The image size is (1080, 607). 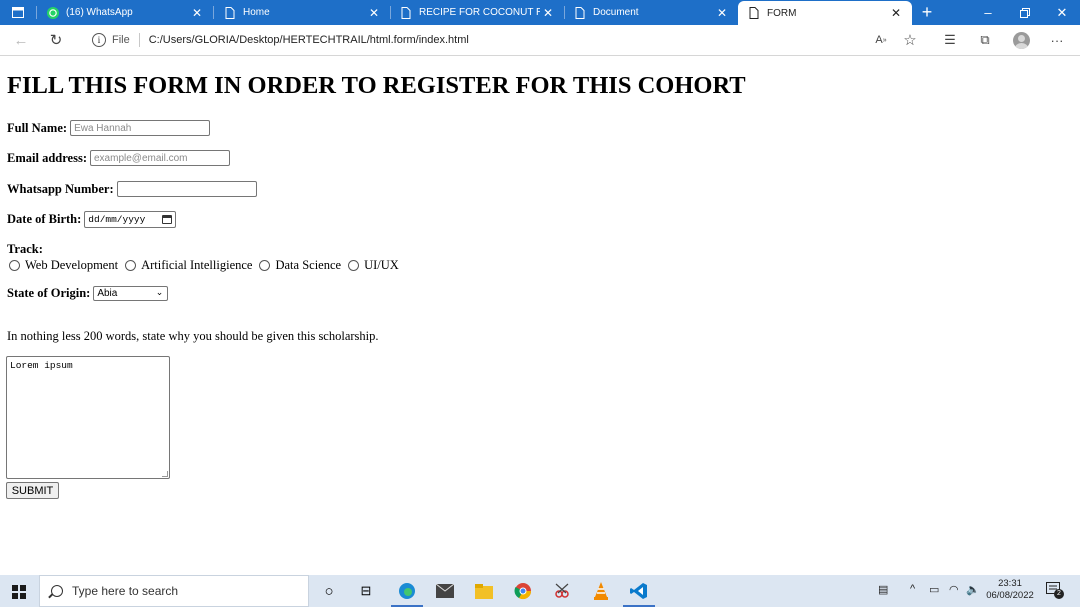 What do you see at coordinates (562, 591) in the screenshot?
I see `snip-tool-icon` at bounding box center [562, 591].